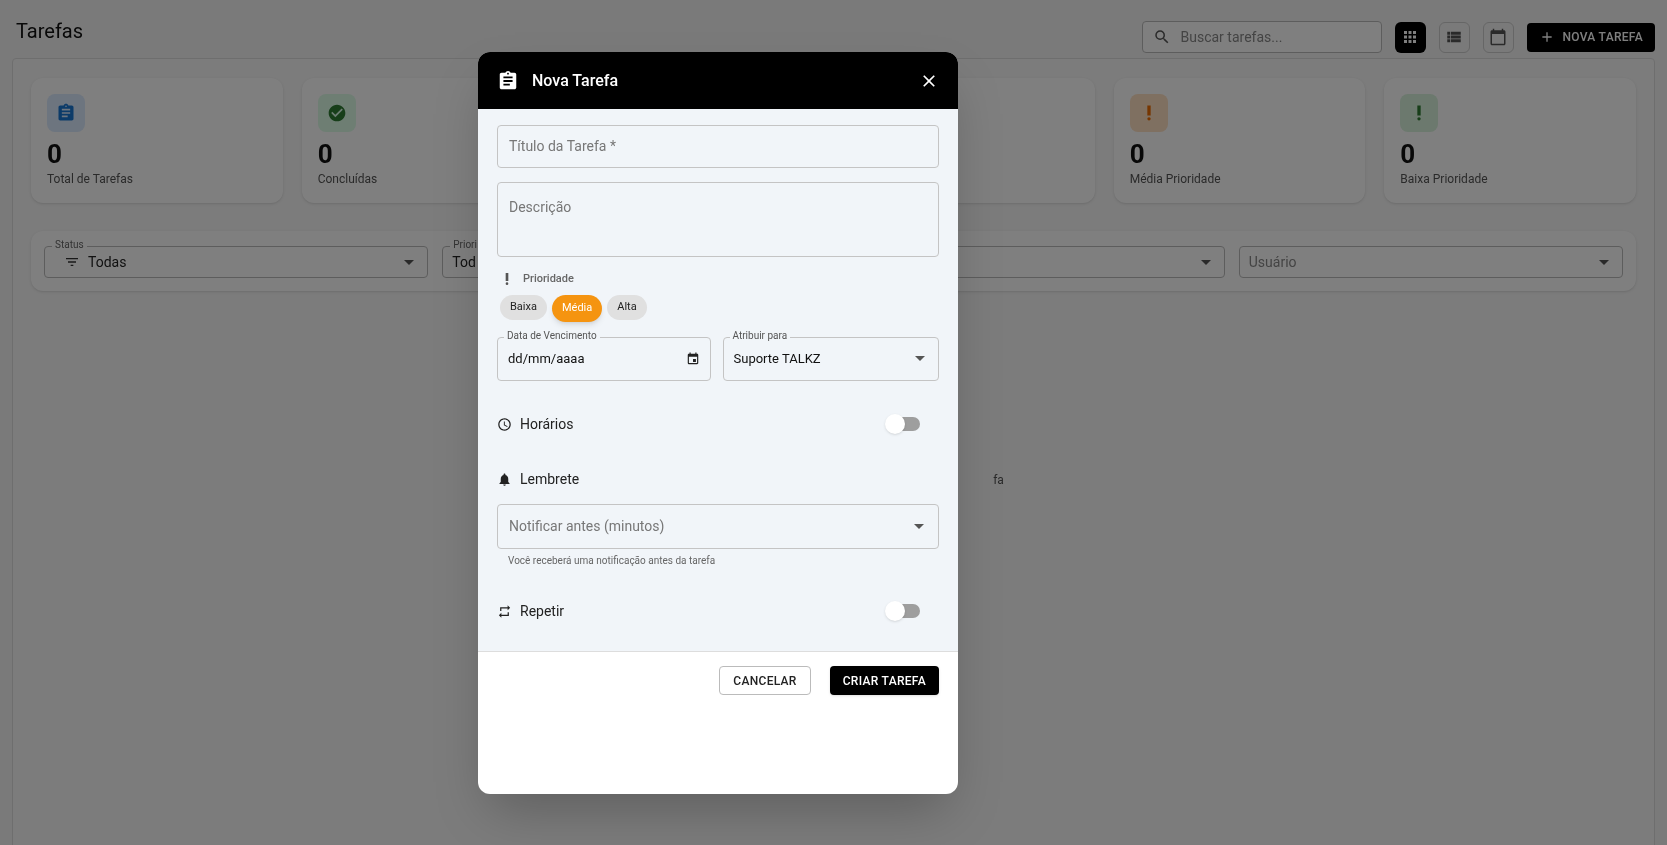 This screenshot has width=1667, height=845. I want to click on bell-icon, so click(504, 479).